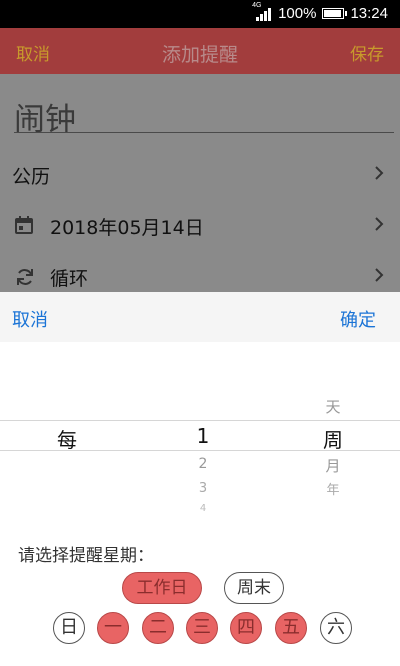 This screenshot has height=666, width=400. What do you see at coordinates (333, 465) in the screenshot?
I see `picker-col-unit-option: 月` at bounding box center [333, 465].